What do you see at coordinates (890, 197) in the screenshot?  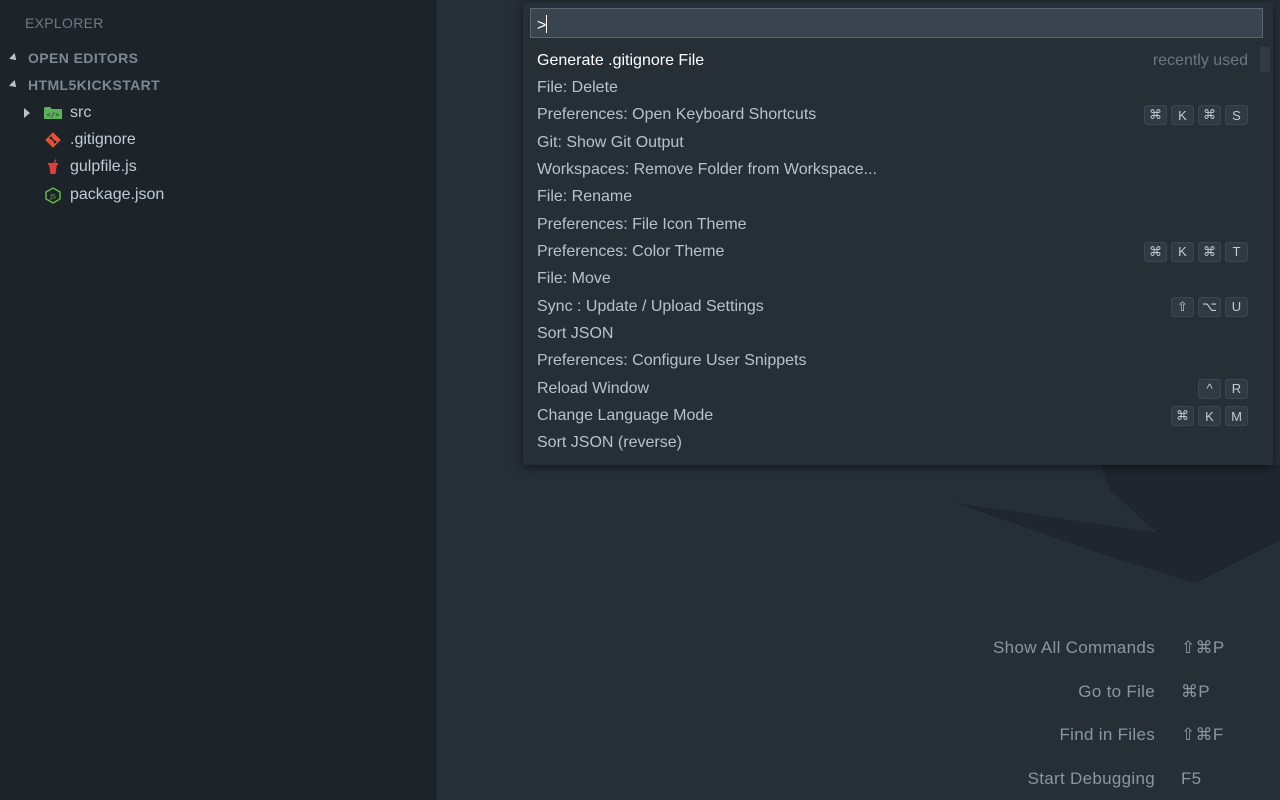 I see `command-item: File: Rename` at bounding box center [890, 197].